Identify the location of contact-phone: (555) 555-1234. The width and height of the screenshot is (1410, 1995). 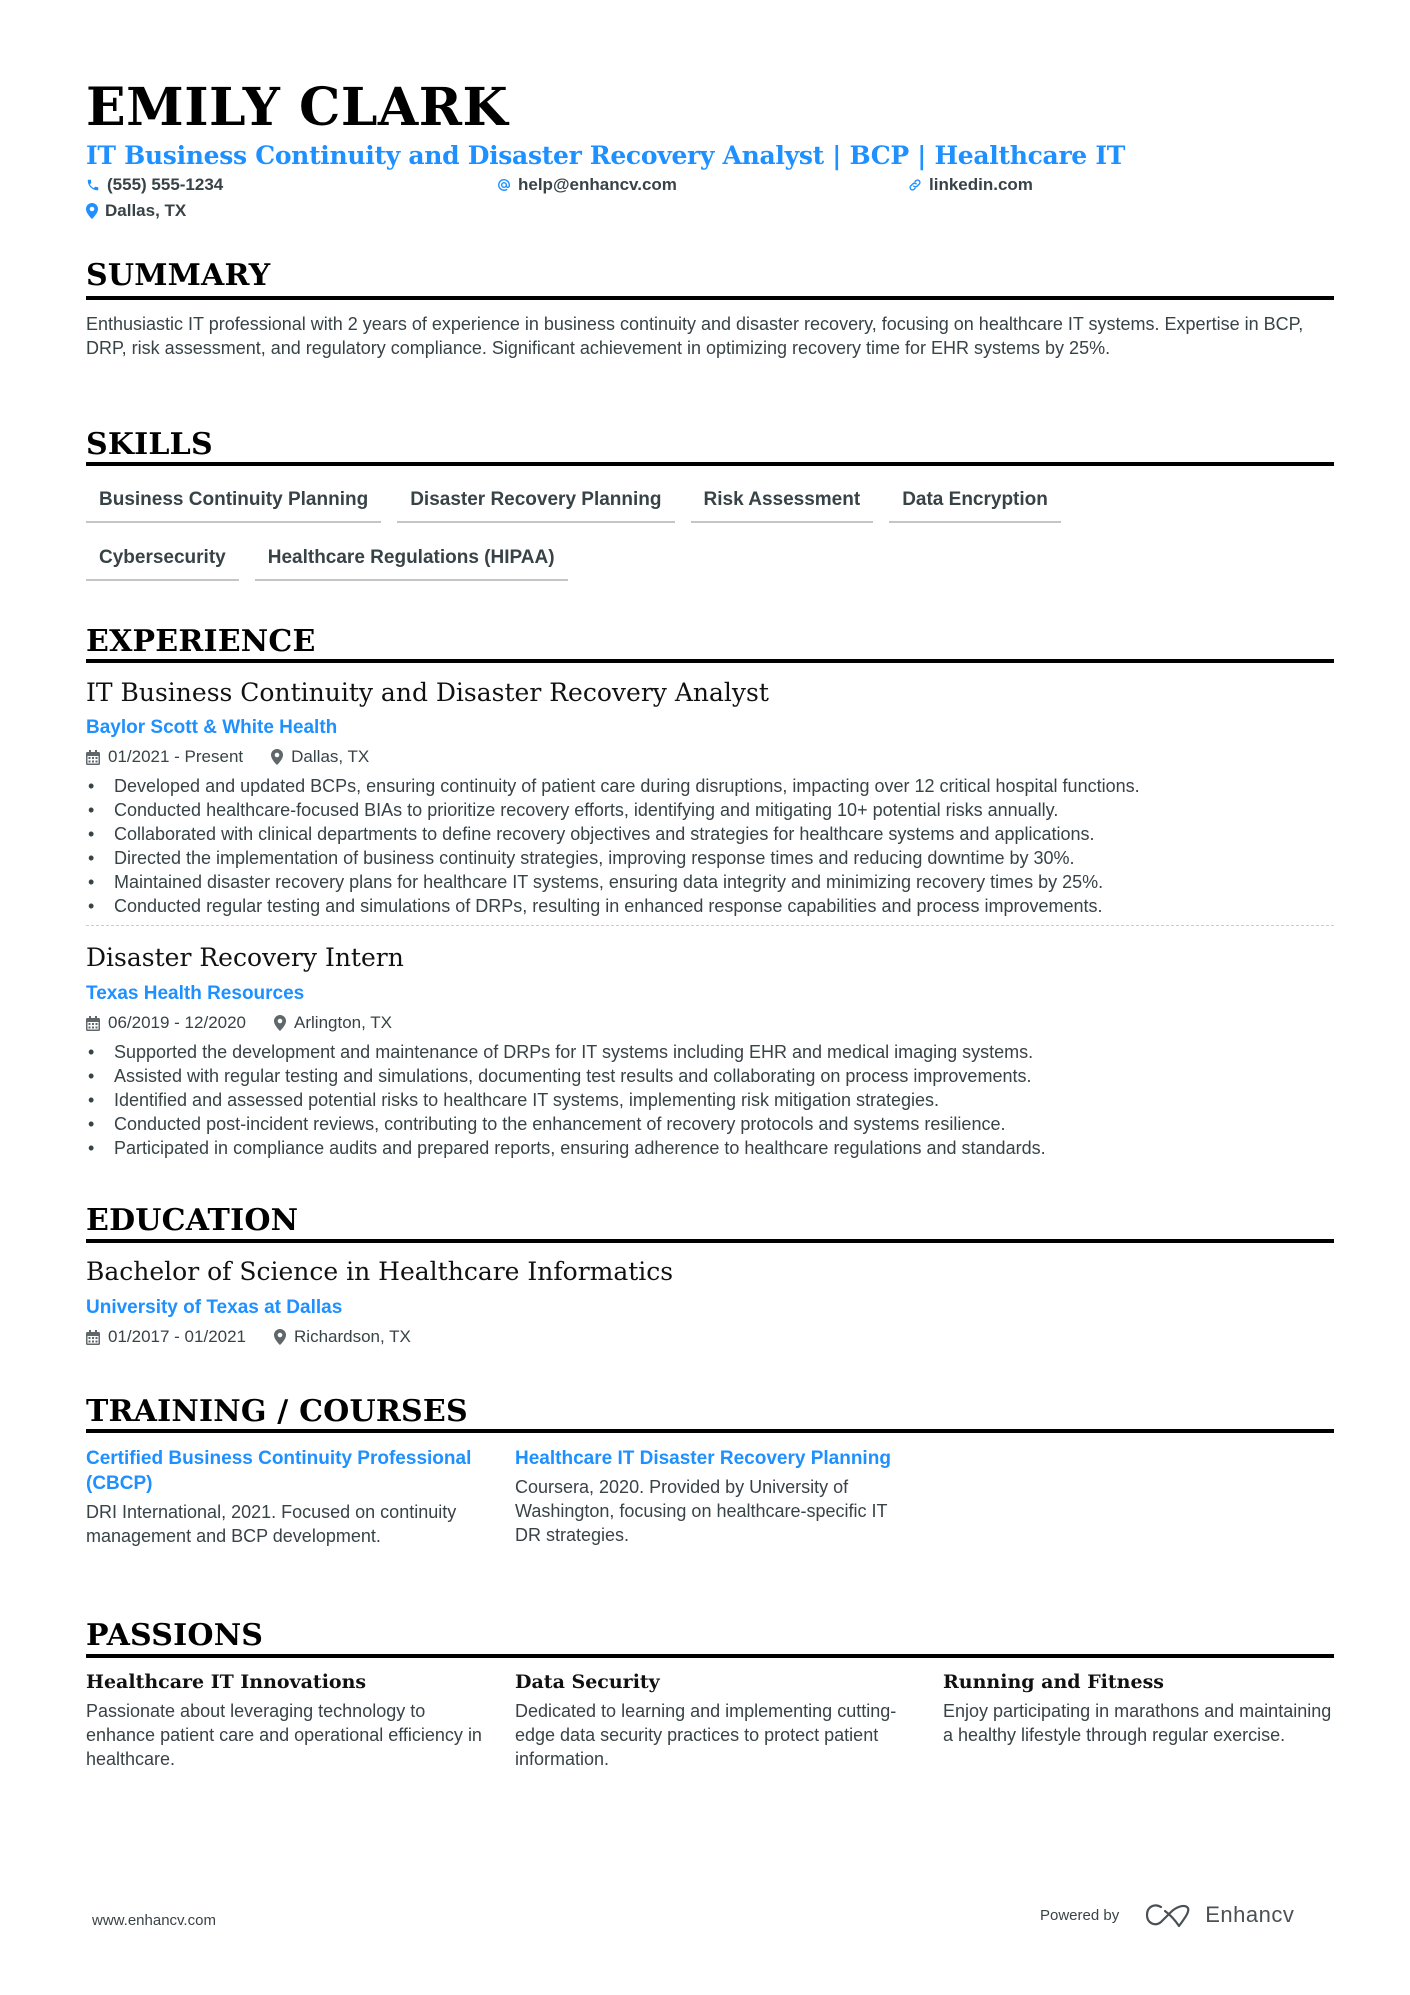
(154, 185).